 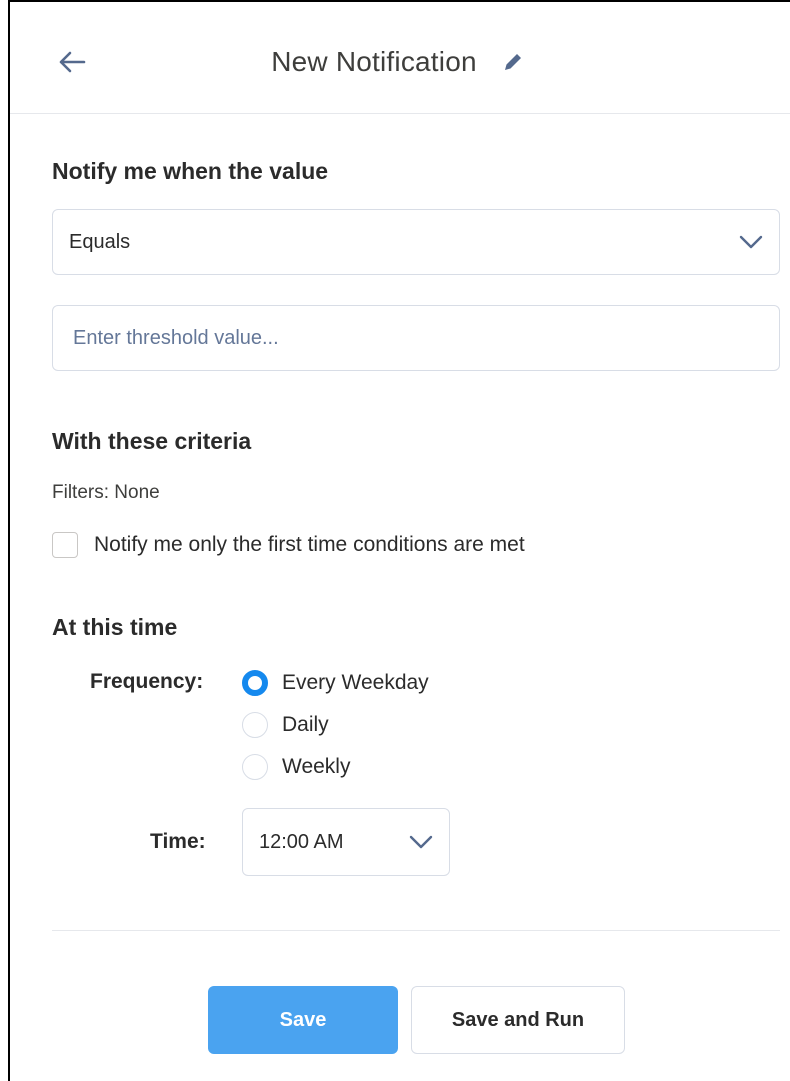 I want to click on panel-header: New Notification, so click(x=400, y=58).